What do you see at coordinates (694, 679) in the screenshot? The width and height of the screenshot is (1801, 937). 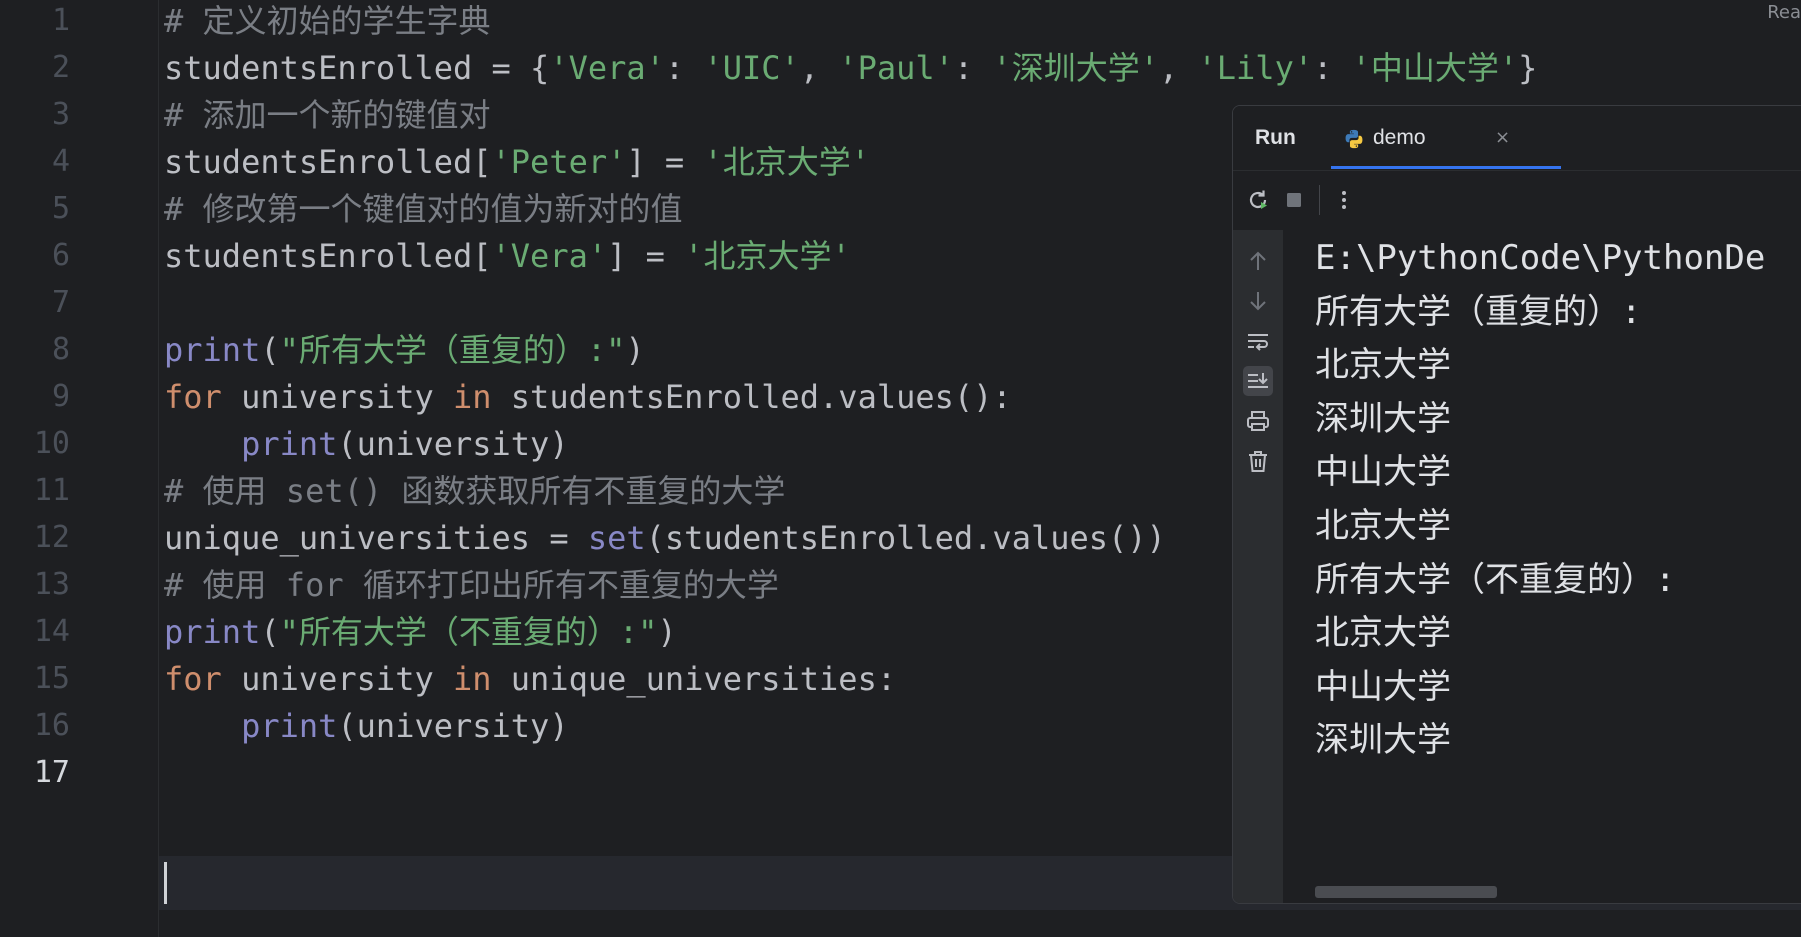 I see `code-token: unique_universities:` at bounding box center [694, 679].